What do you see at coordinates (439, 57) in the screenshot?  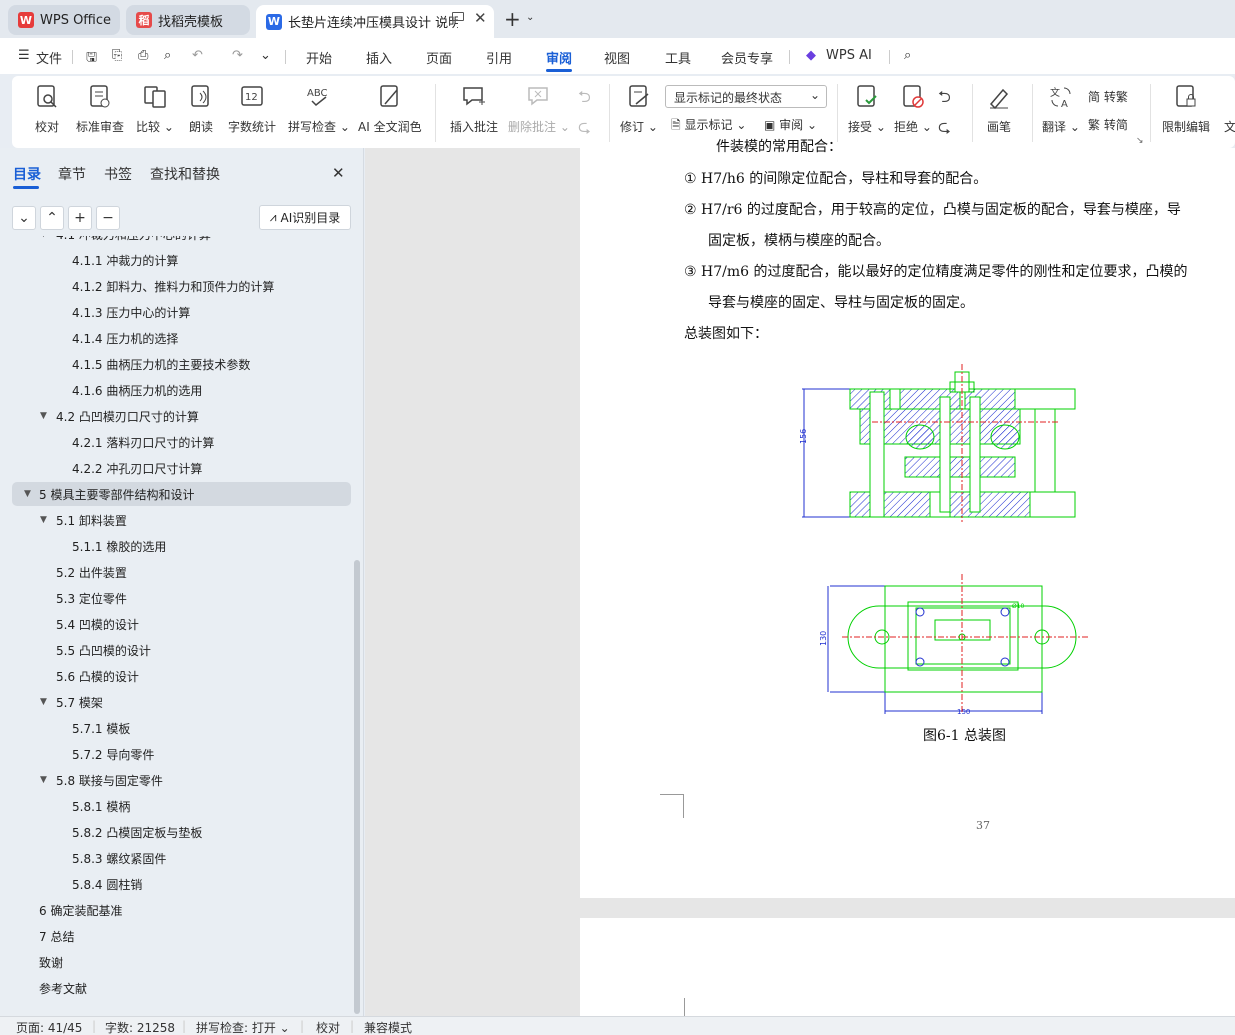 I see `menu-page: 页面` at bounding box center [439, 57].